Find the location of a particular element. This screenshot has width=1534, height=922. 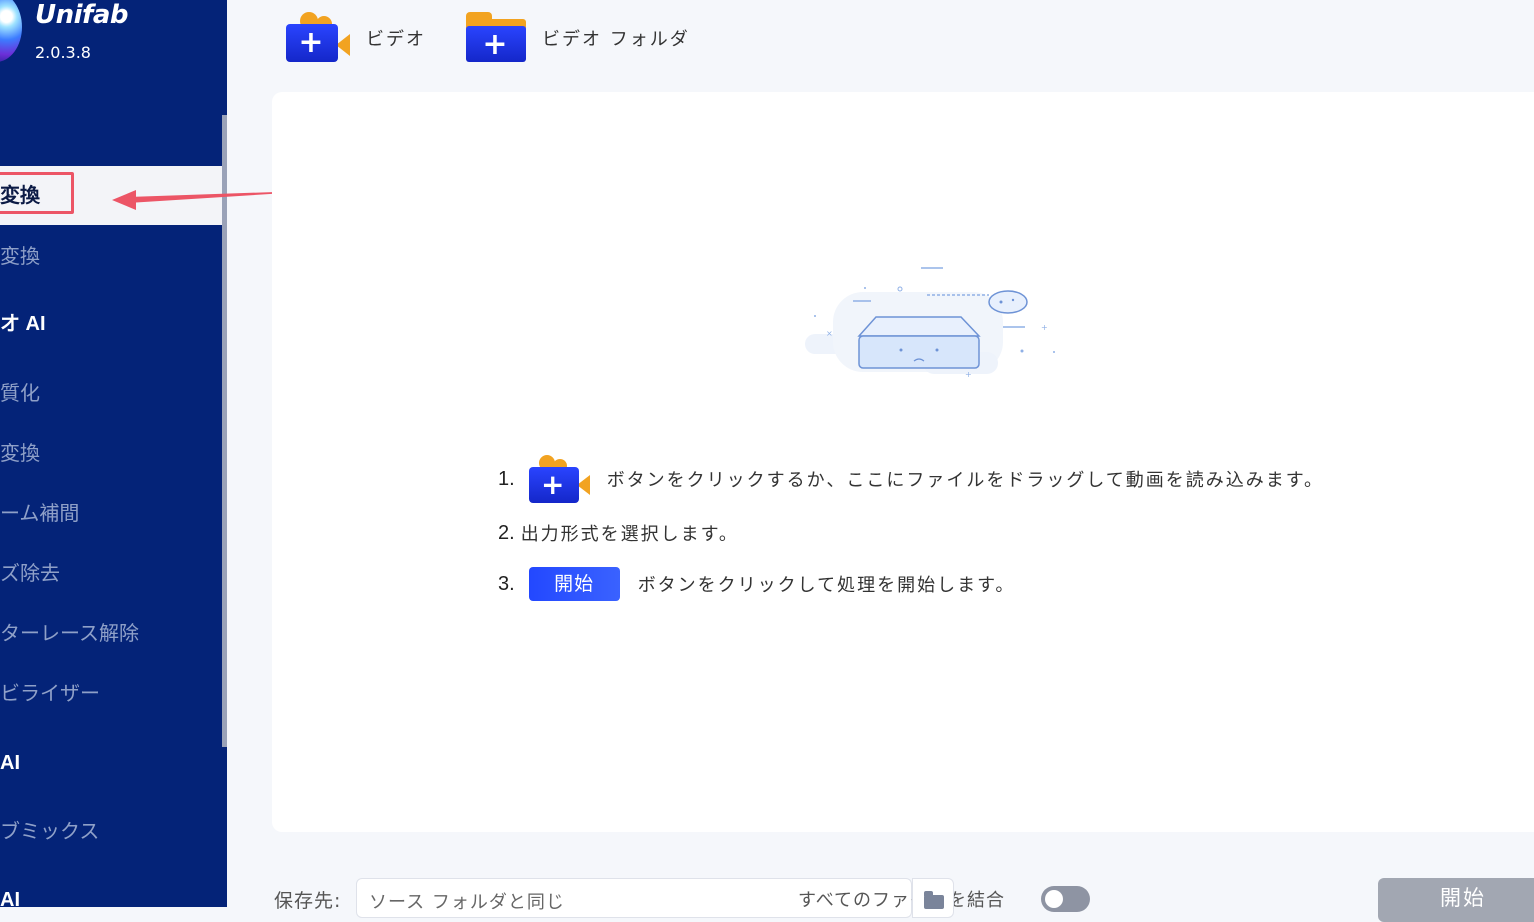

sidebar-item-deinterlace: ターレース解除 is located at coordinates (111, 633).